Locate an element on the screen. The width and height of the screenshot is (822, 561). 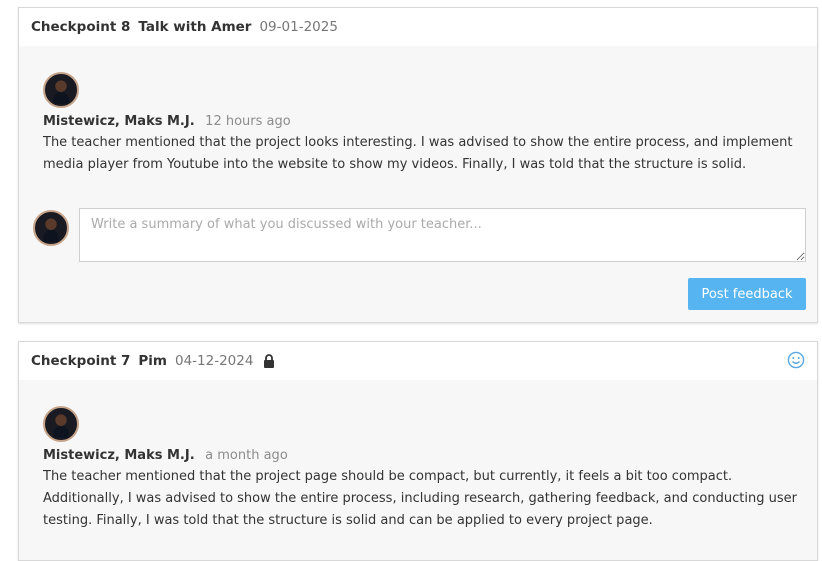
checkpoint-header: Checkpoint 7 Pim 04-12-2024 is located at coordinates (418, 361).